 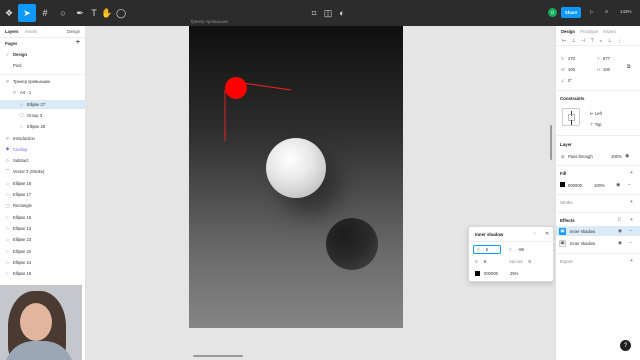 I want to click on main-menu-icon: ❖, so click(x=9, y=13).